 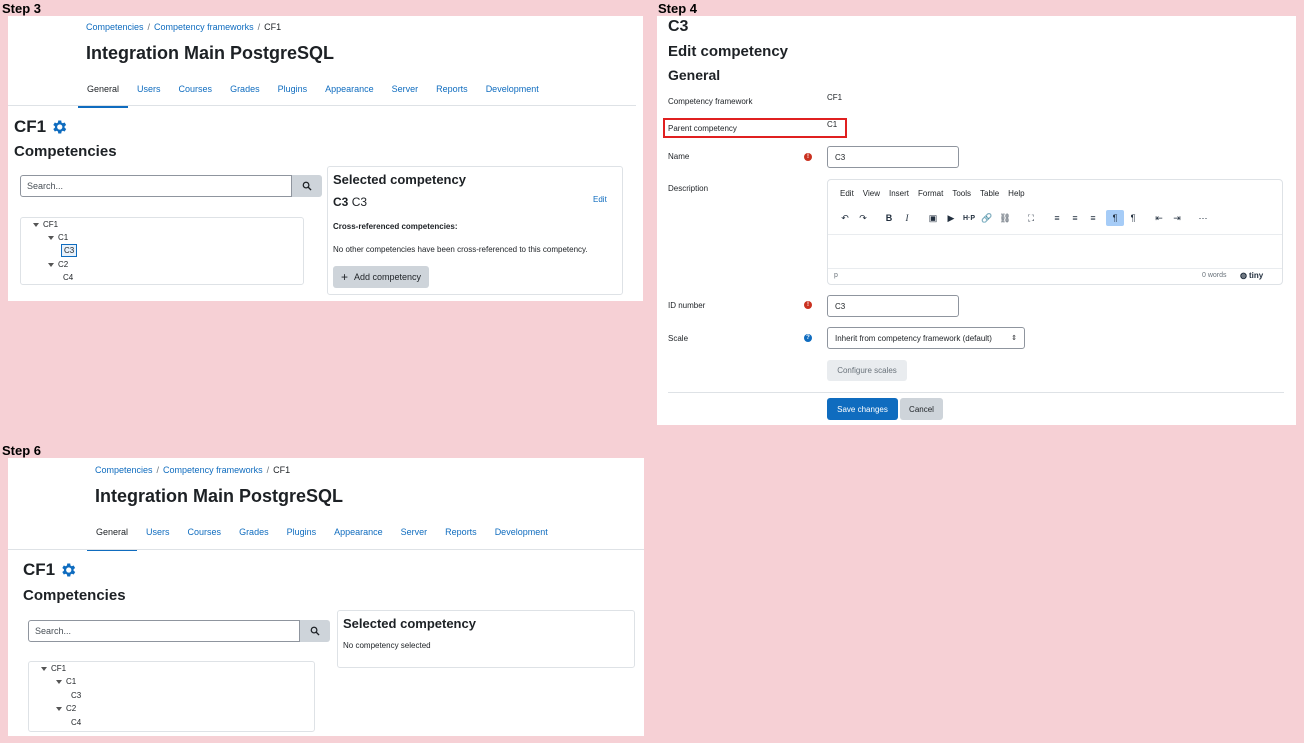 What do you see at coordinates (921, 409) in the screenshot?
I see `cancel-button: Cancel` at bounding box center [921, 409].